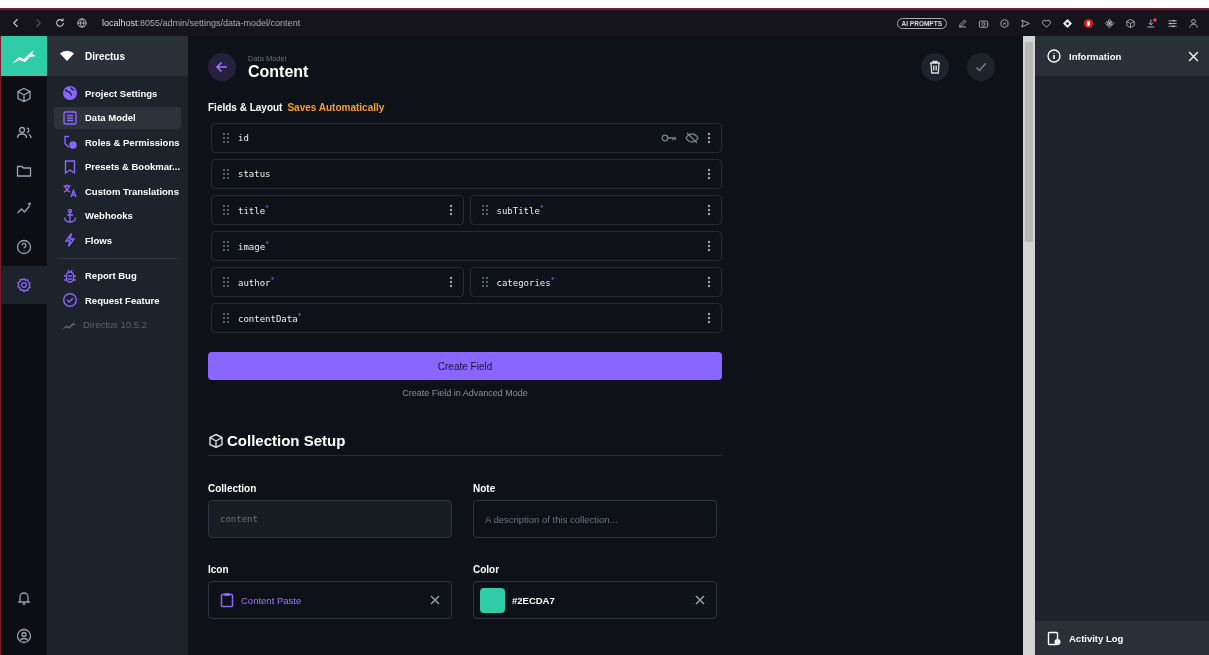  I want to click on settings-module-button, so click(24, 285).